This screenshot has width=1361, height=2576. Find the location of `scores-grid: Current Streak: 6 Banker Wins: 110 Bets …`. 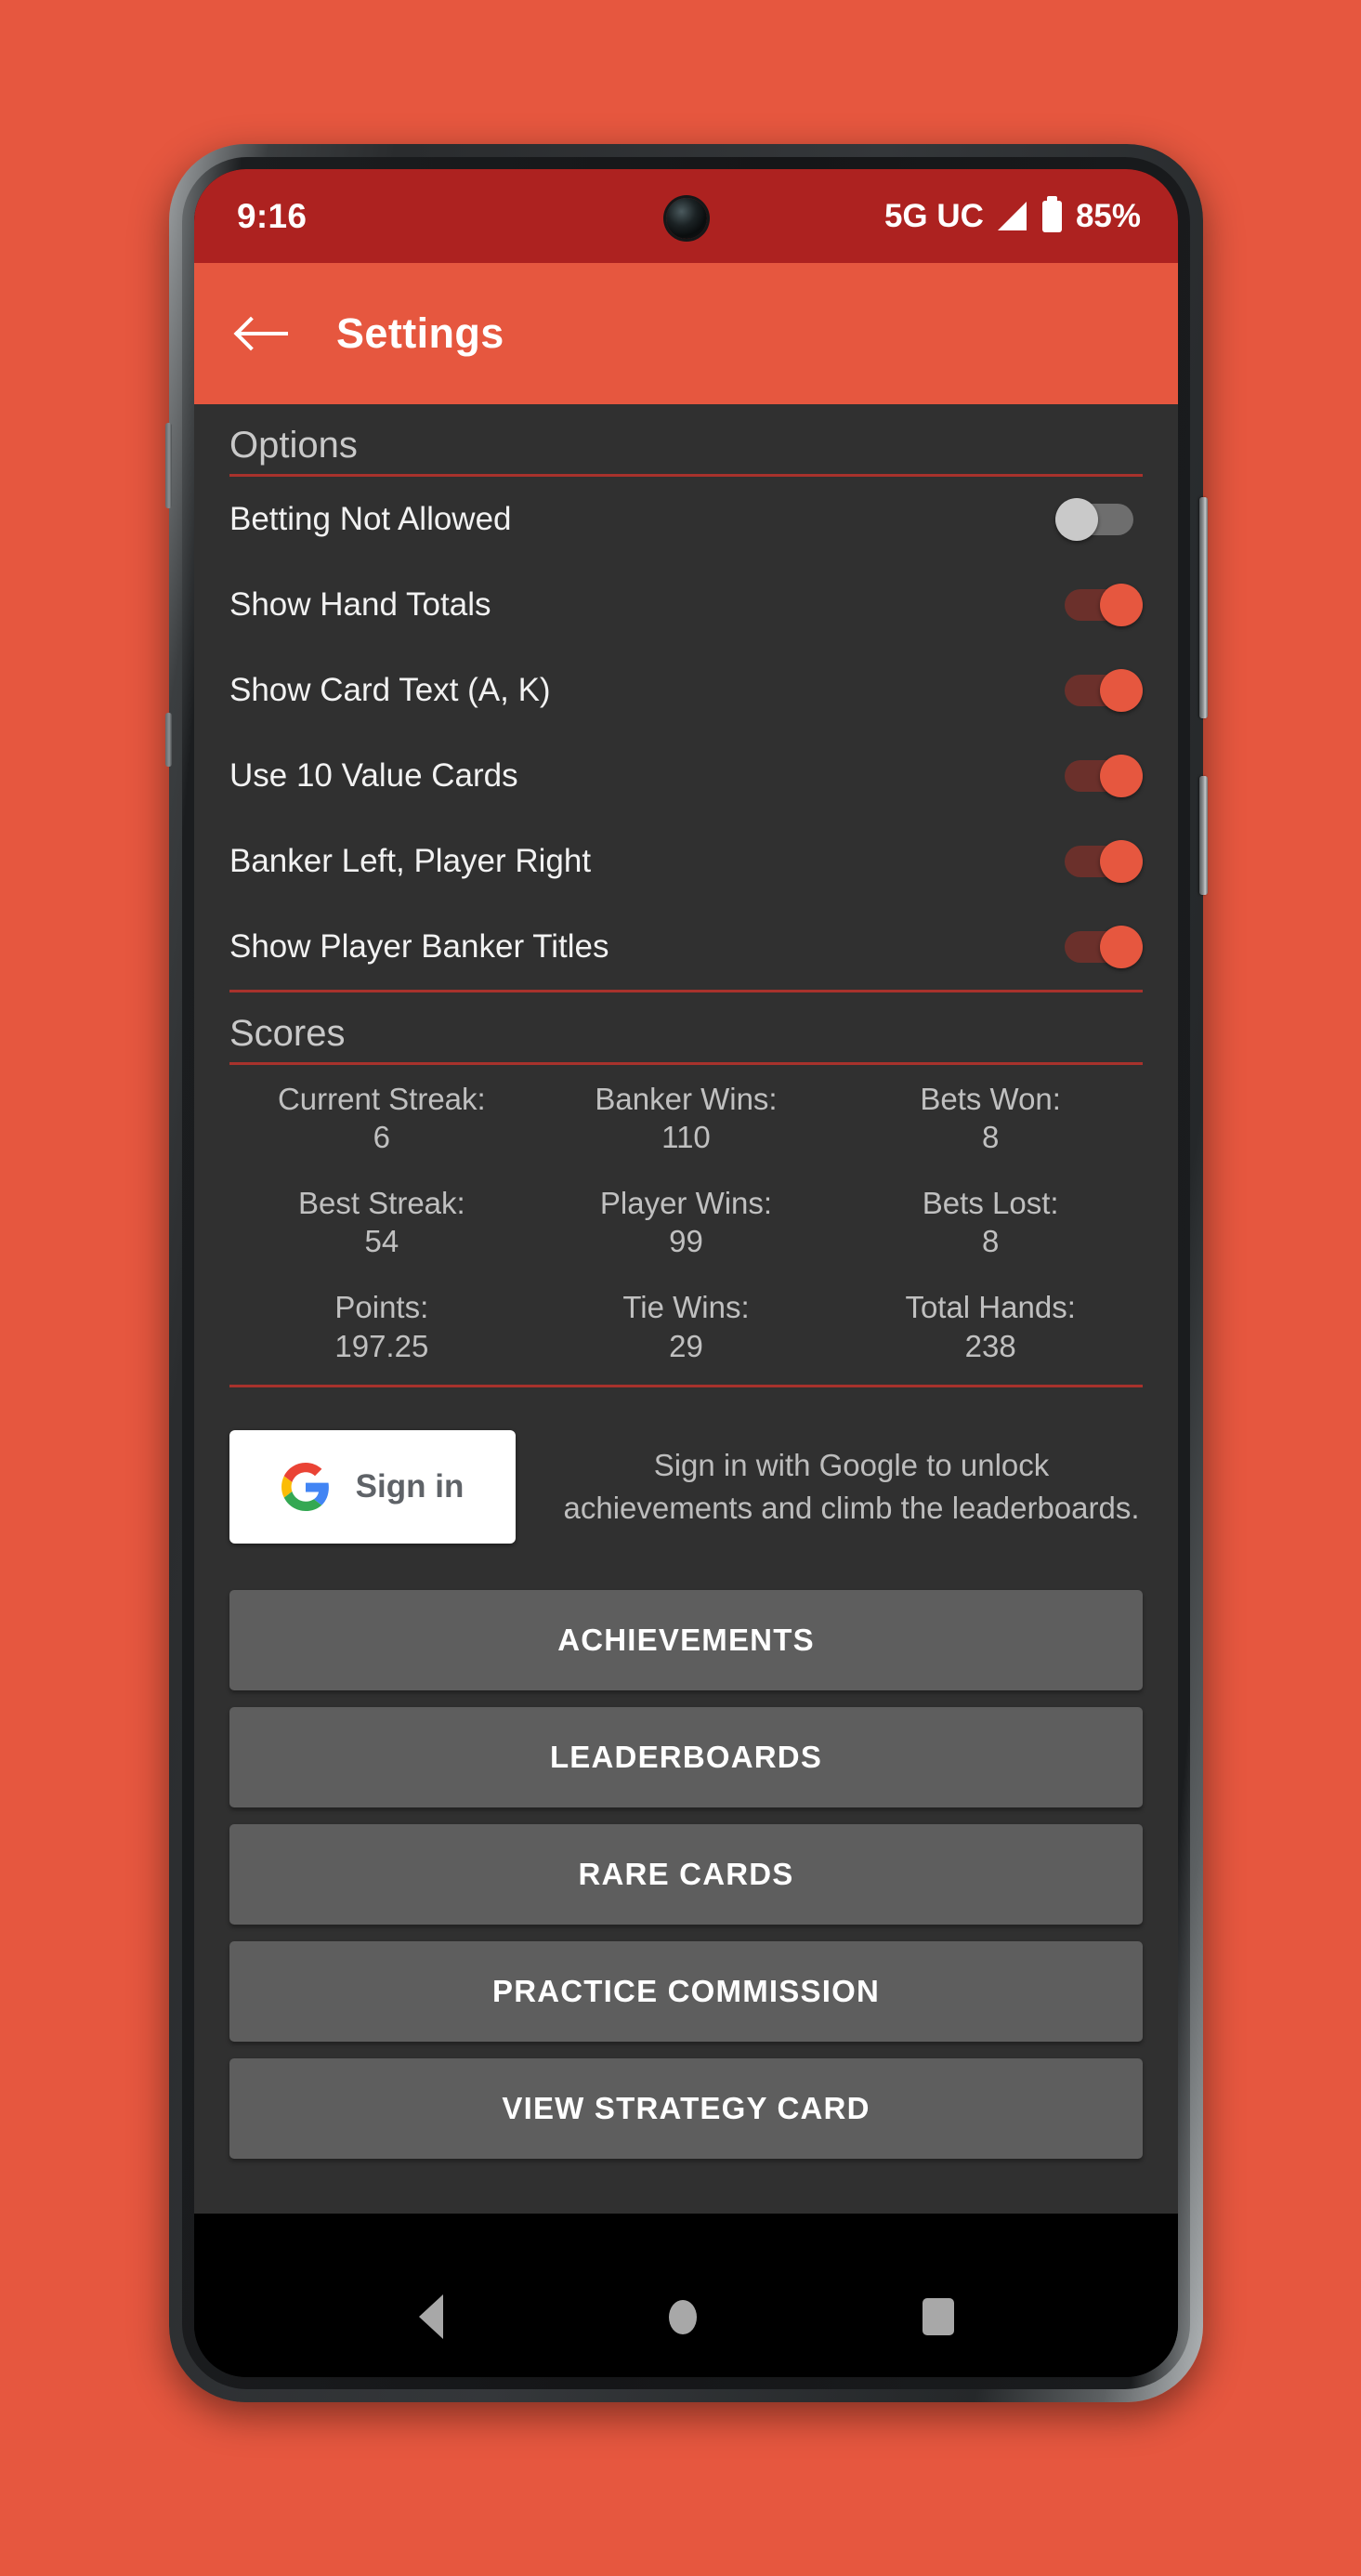

scores-grid: Current Streak: 6 Banker Wins: 110 Bets … is located at coordinates (686, 1225).